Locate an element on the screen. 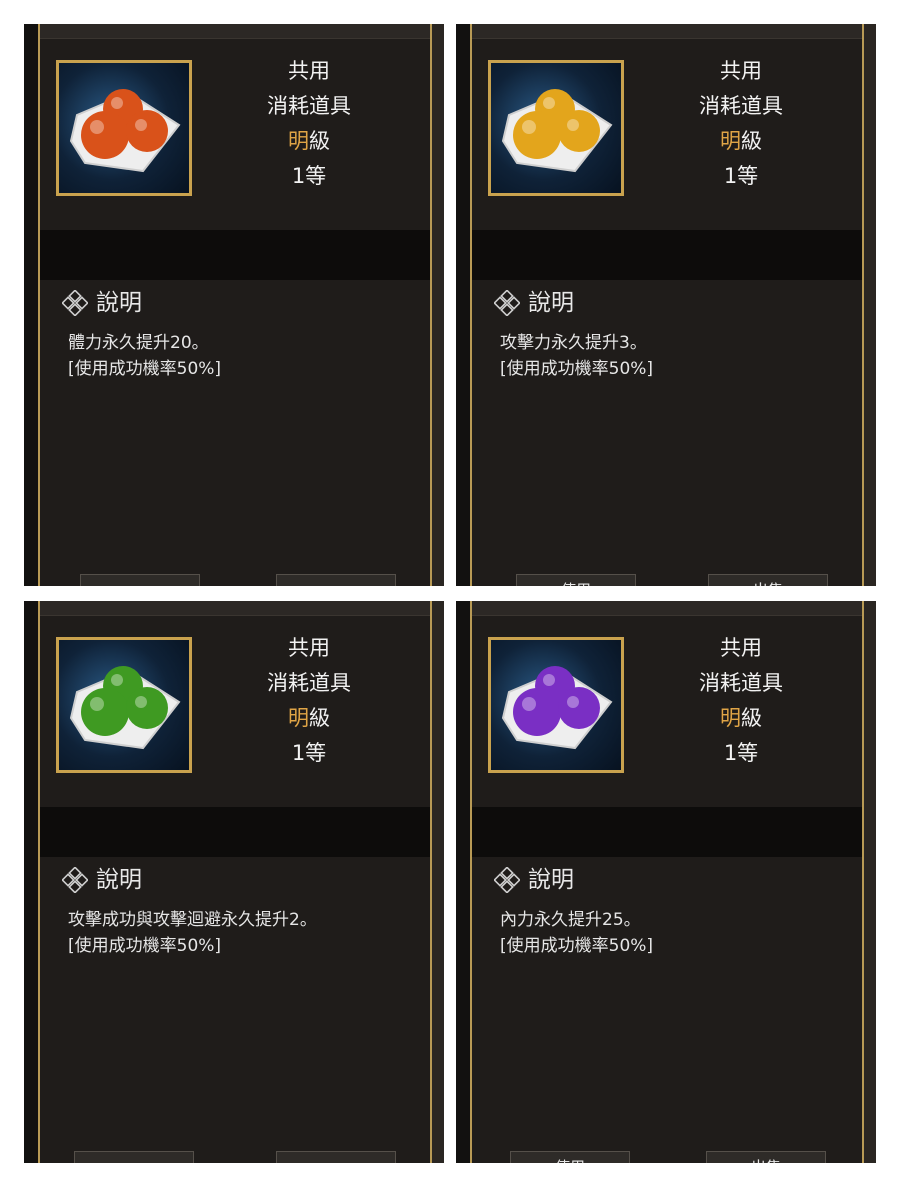 The width and height of the screenshot is (900, 1187). item-description: 體力永久提升20。 [使用成功機率50%] is located at coordinates (145, 356).